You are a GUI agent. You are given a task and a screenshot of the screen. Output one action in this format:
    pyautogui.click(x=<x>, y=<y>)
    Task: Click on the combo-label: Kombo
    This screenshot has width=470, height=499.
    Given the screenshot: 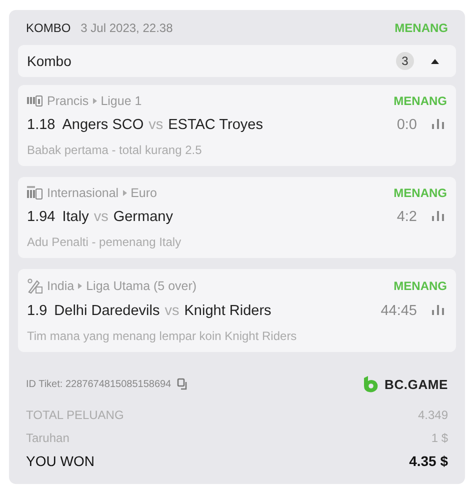 What is the action you would take?
    pyautogui.click(x=49, y=61)
    